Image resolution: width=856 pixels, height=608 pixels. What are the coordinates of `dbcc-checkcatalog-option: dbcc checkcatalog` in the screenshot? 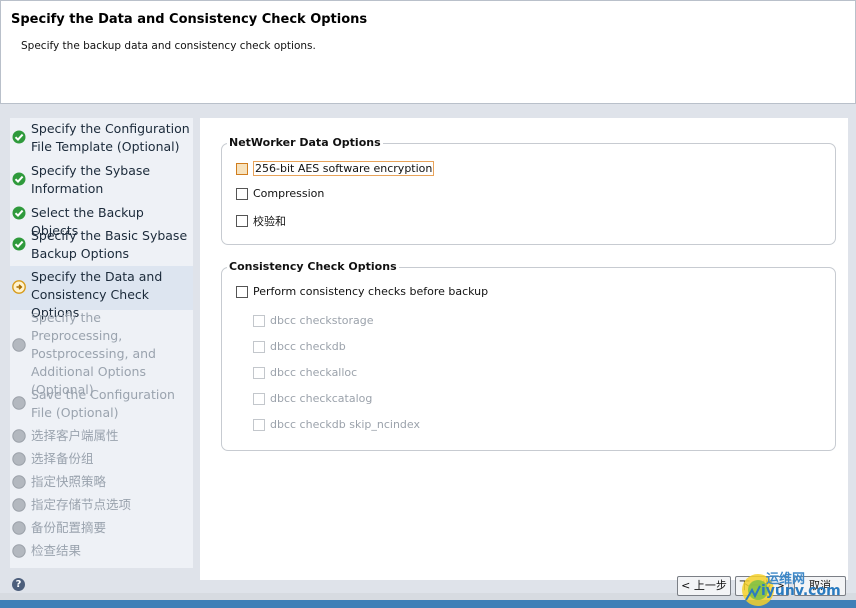 It's located at (312, 398).